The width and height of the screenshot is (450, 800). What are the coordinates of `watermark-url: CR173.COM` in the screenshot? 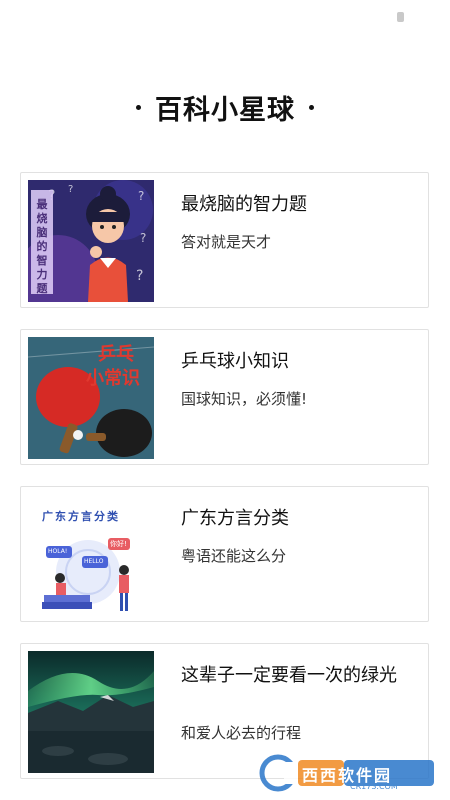 It's located at (374, 786).